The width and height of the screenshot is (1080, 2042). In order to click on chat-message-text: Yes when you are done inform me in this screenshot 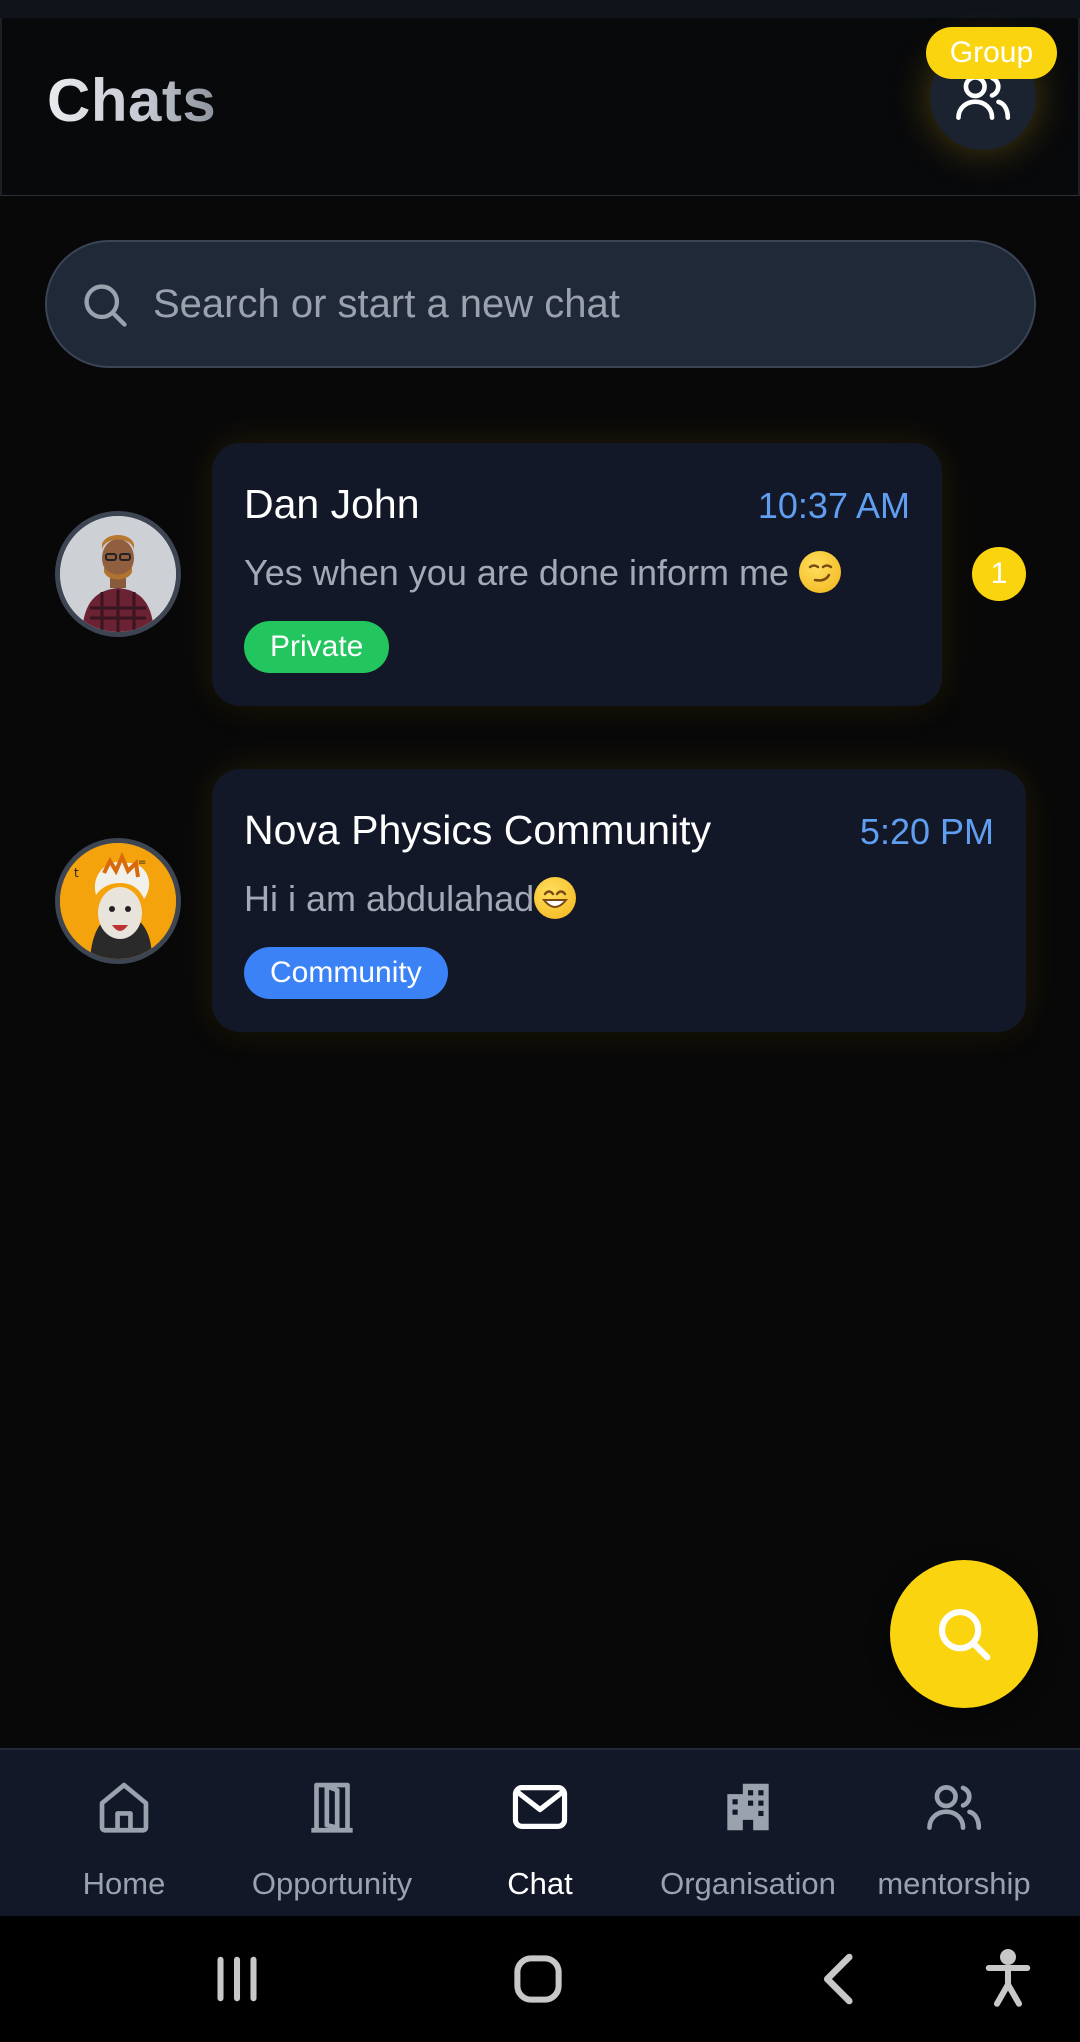, I will do `click(516, 572)`.